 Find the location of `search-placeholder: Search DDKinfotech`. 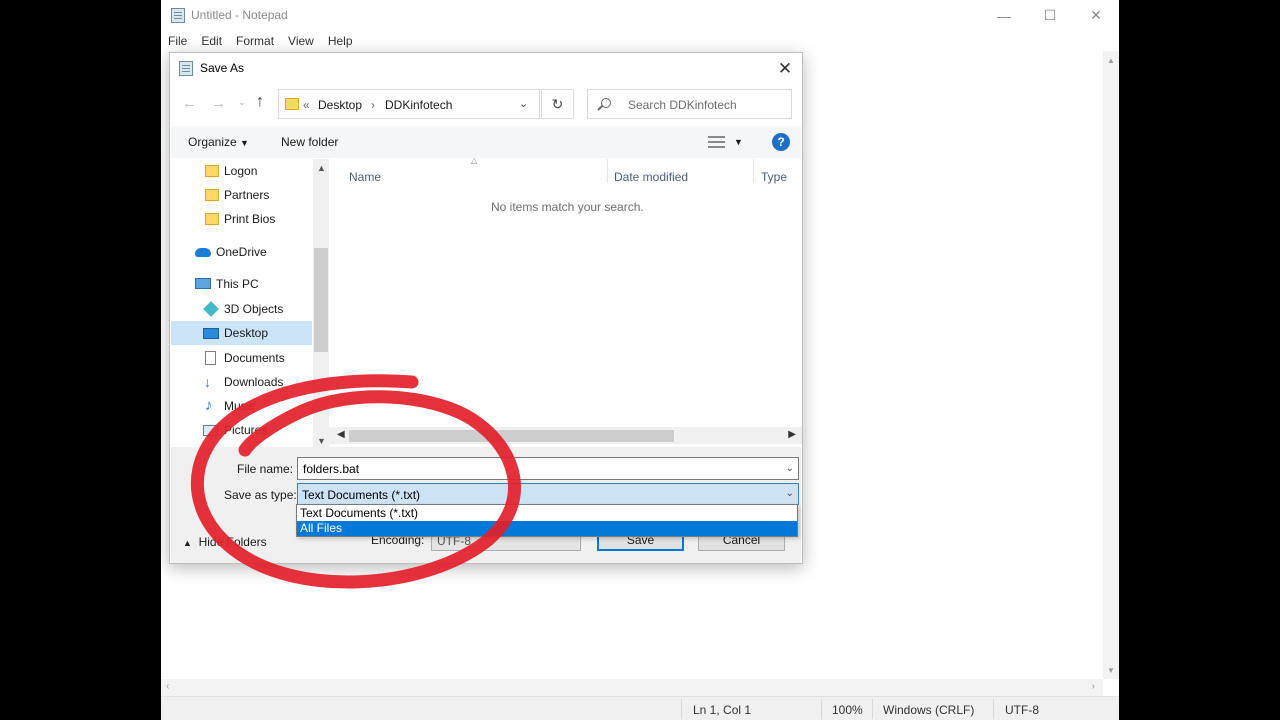

search-placeholder: Search DDKinfotech is located at coordinates (682, 105).